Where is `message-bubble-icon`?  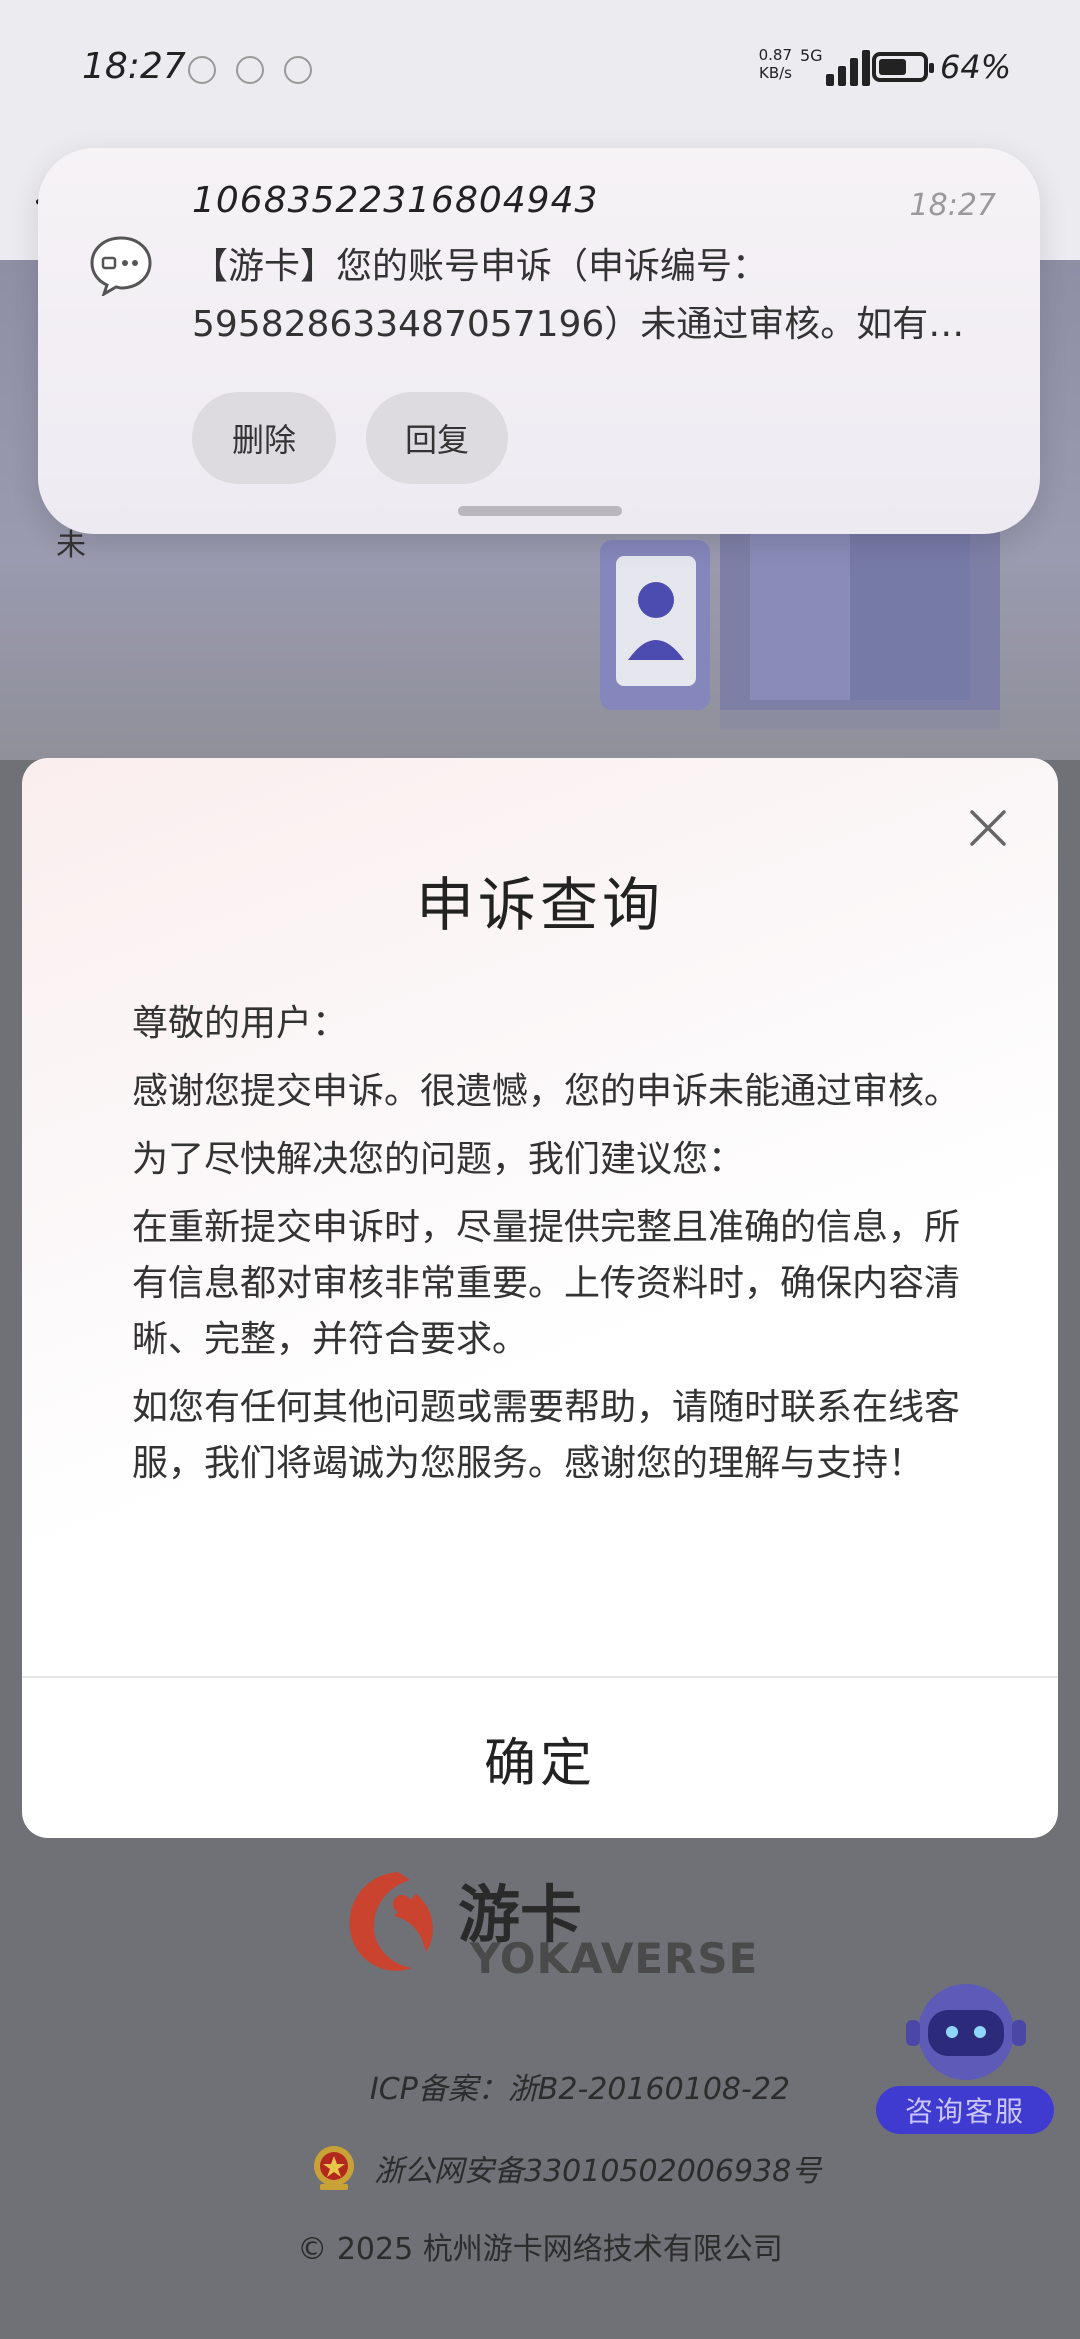 message-bubble-icon is located at coordinates (121, 266).